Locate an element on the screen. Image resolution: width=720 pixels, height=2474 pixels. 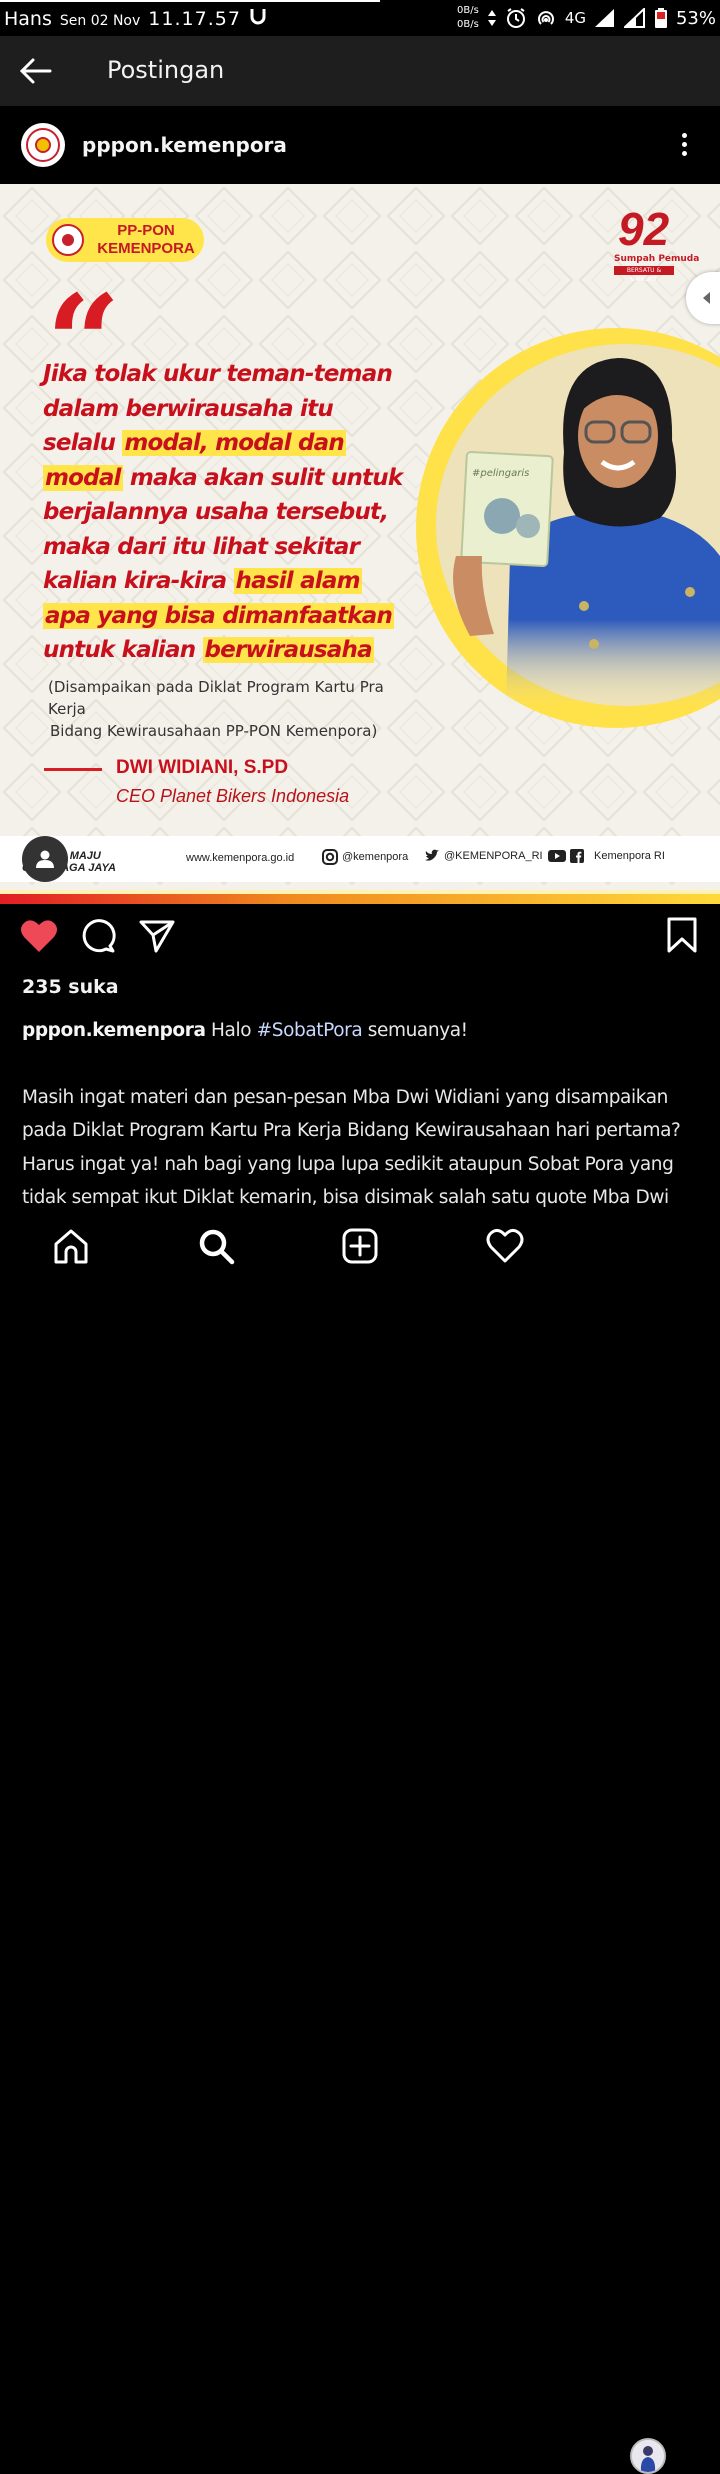
quote-highlight: berwirausaha is located at coordinates (288, 650).